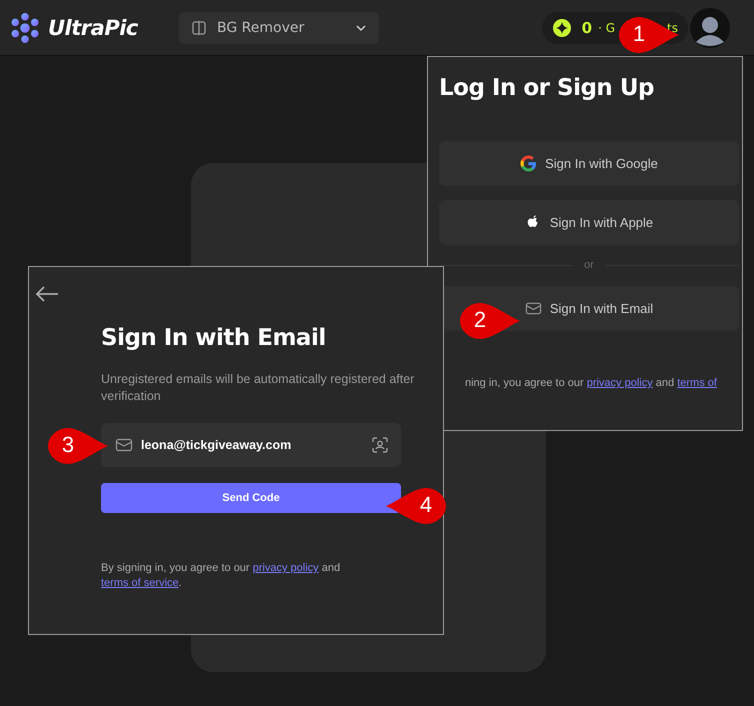 The height and width of the screenshot is (706, 754). What do you see at coordinates (607, 27) in the screenshot?
I see `credits-label: · G` at bounding box center [607, 27].